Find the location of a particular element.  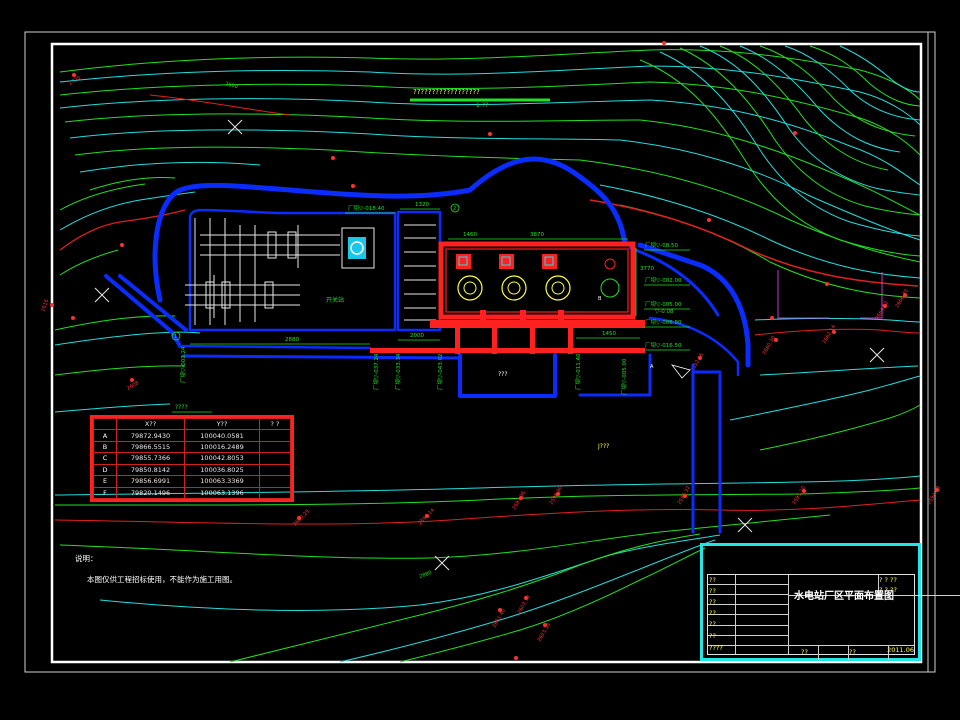

level-v-2: 厂坝▽-037.24 is located at coordinates (376, 371).